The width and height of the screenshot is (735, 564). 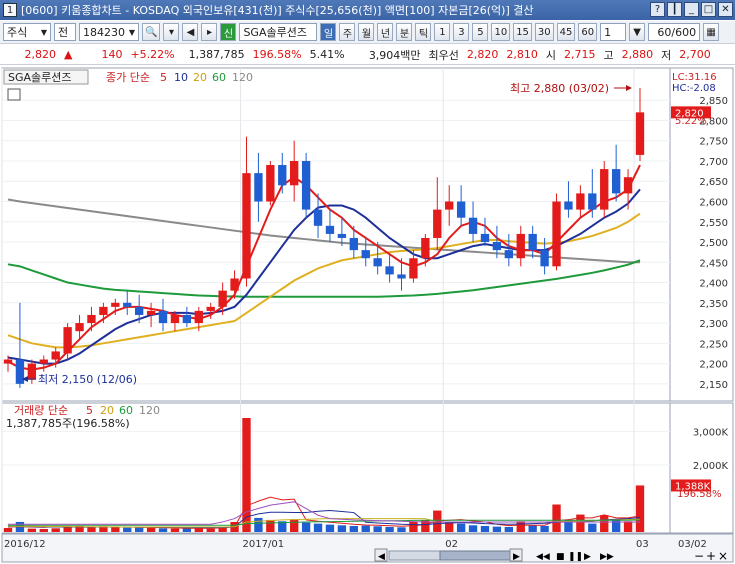 What do you see at coordinates (219, 77) in the screenshot?
I see `ma-legend-60: 60` at bounding box center [219, 77].